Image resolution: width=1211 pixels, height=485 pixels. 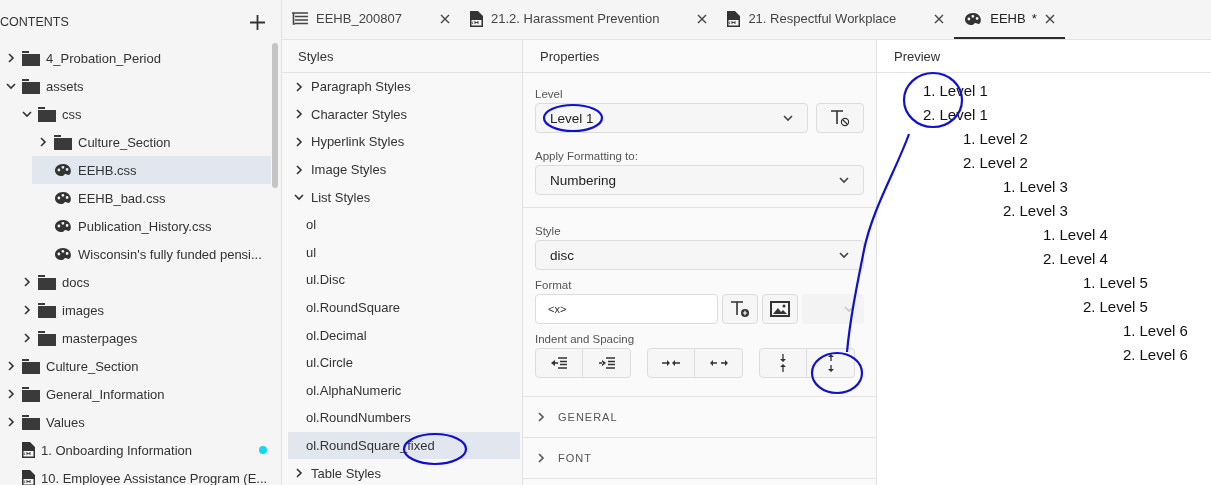 I want to click on list-item-text: Level 6, so click(x=1163, y=330).